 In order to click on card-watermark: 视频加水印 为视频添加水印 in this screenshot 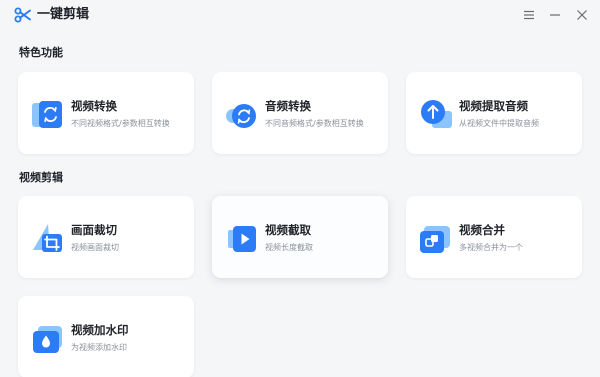, I will do `click(106, 336)`.